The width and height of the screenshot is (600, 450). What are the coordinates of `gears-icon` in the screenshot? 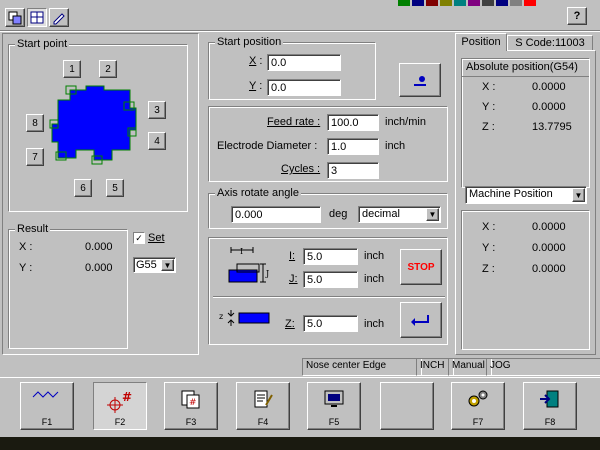 It's located at (478, 398).